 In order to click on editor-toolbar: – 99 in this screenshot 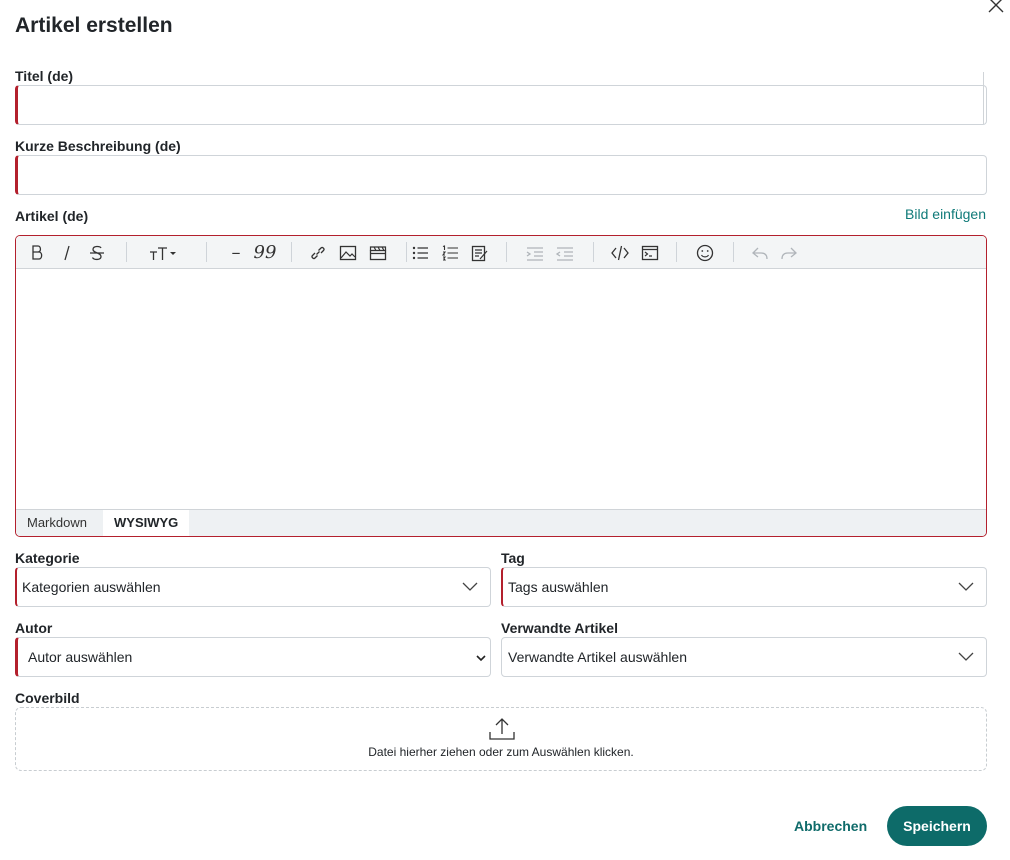, I will do `click(501, 252)`.